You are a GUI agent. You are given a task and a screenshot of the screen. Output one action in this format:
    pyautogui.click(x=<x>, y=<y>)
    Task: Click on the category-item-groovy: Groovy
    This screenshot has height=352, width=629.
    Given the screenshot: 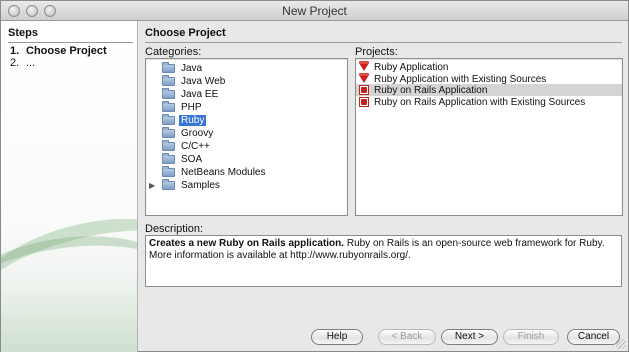 What is the action you would take?
    pyautogui.click(x=246, y=133)
    